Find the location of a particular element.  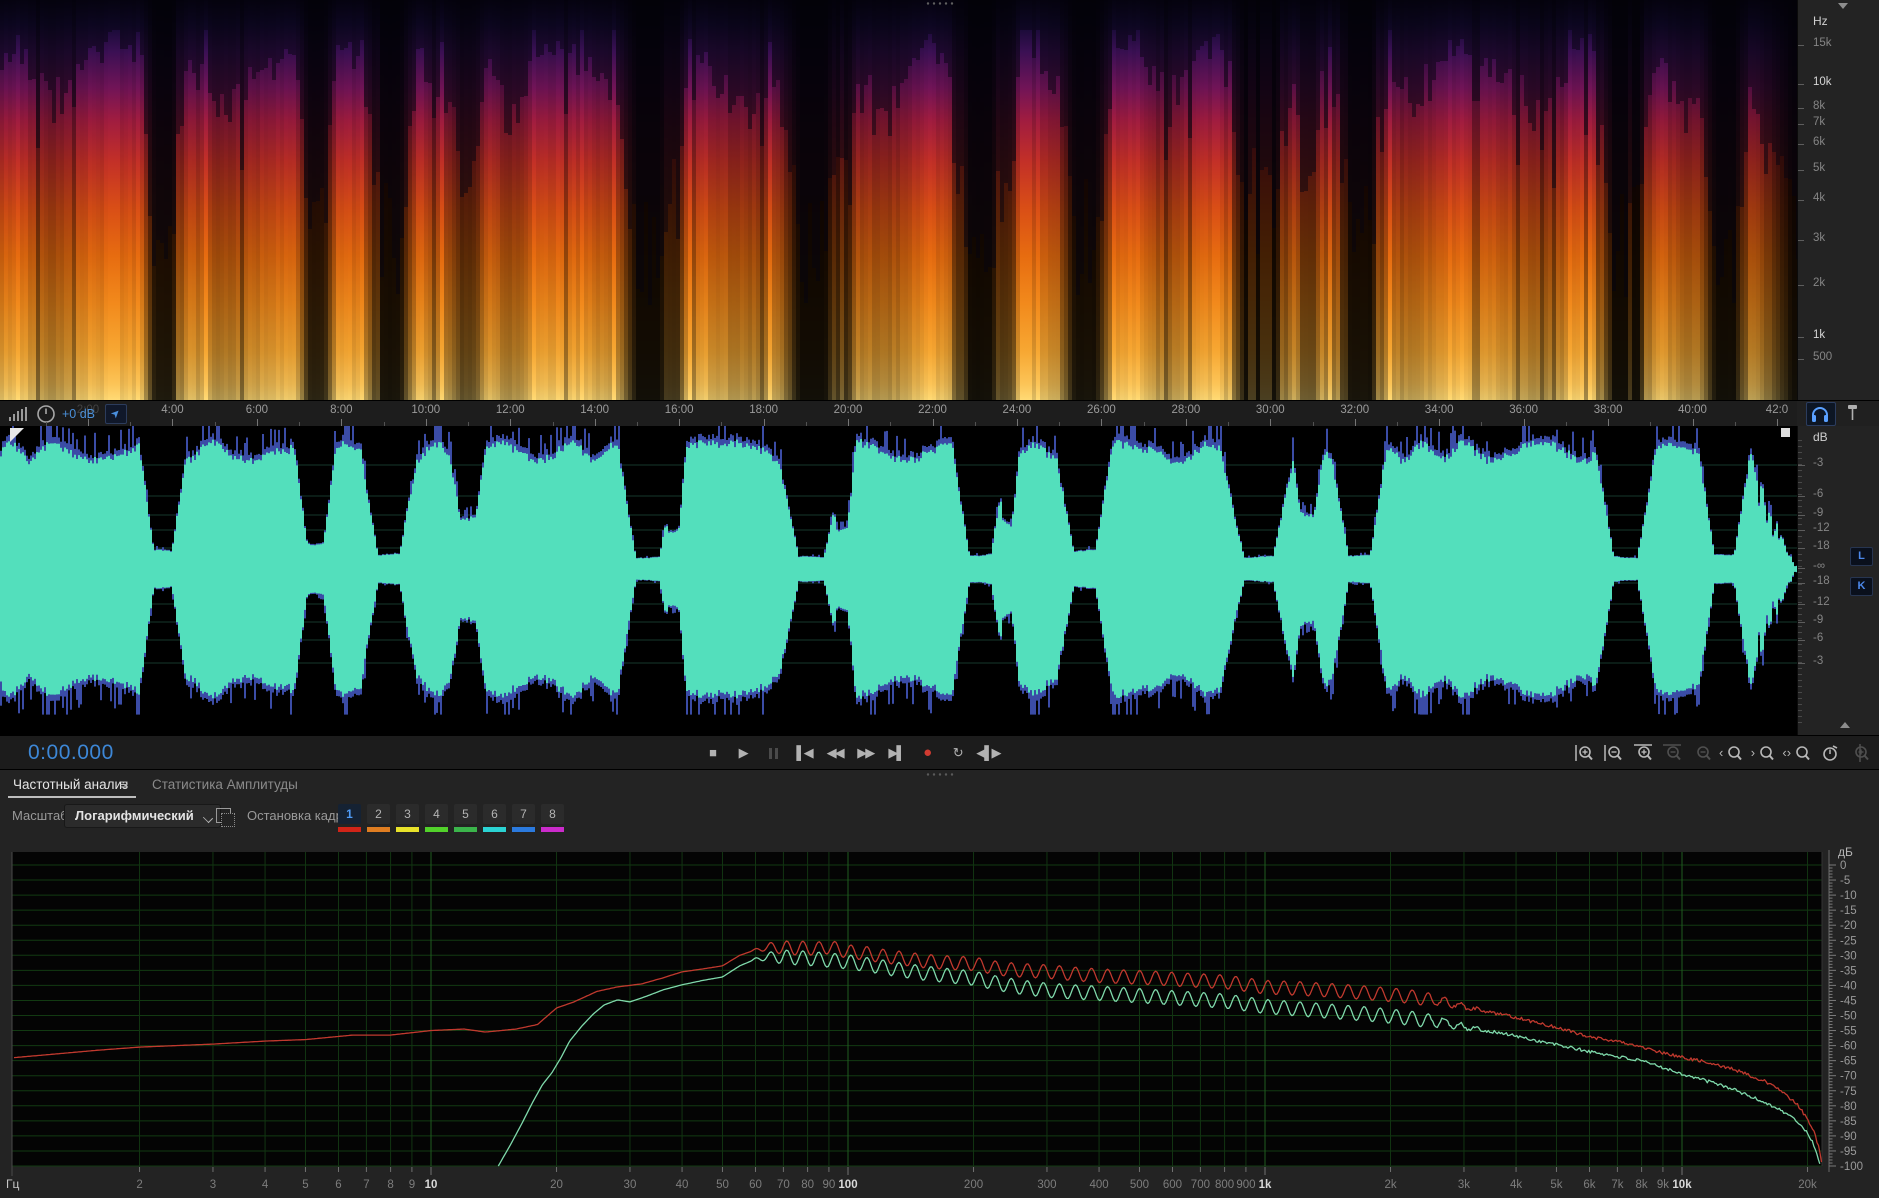

record-button: ● is located at coordinates (927, 752).